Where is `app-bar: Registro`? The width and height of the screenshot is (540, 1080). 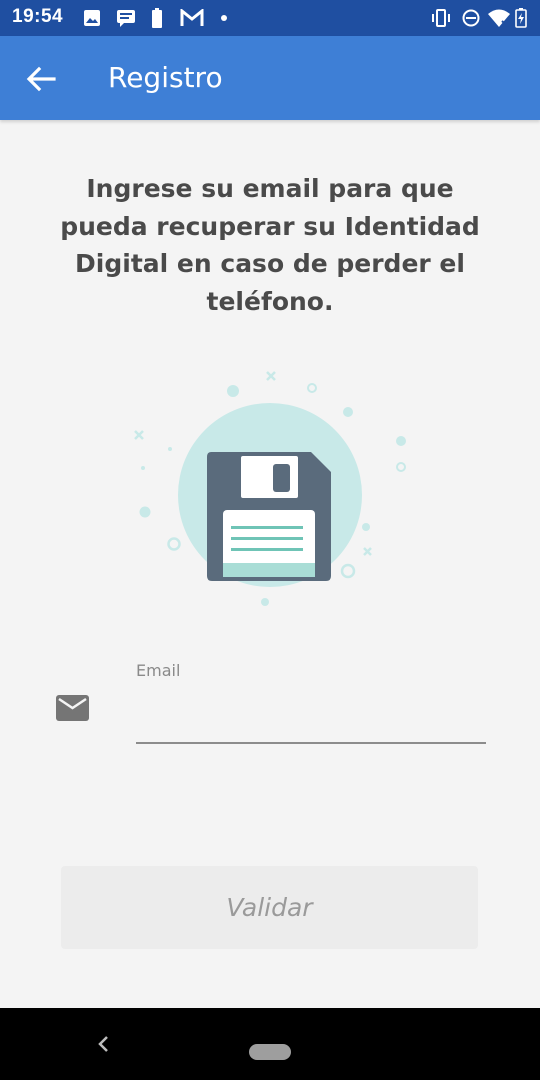
app-bar: Registro is located at coordinates (270, 78).